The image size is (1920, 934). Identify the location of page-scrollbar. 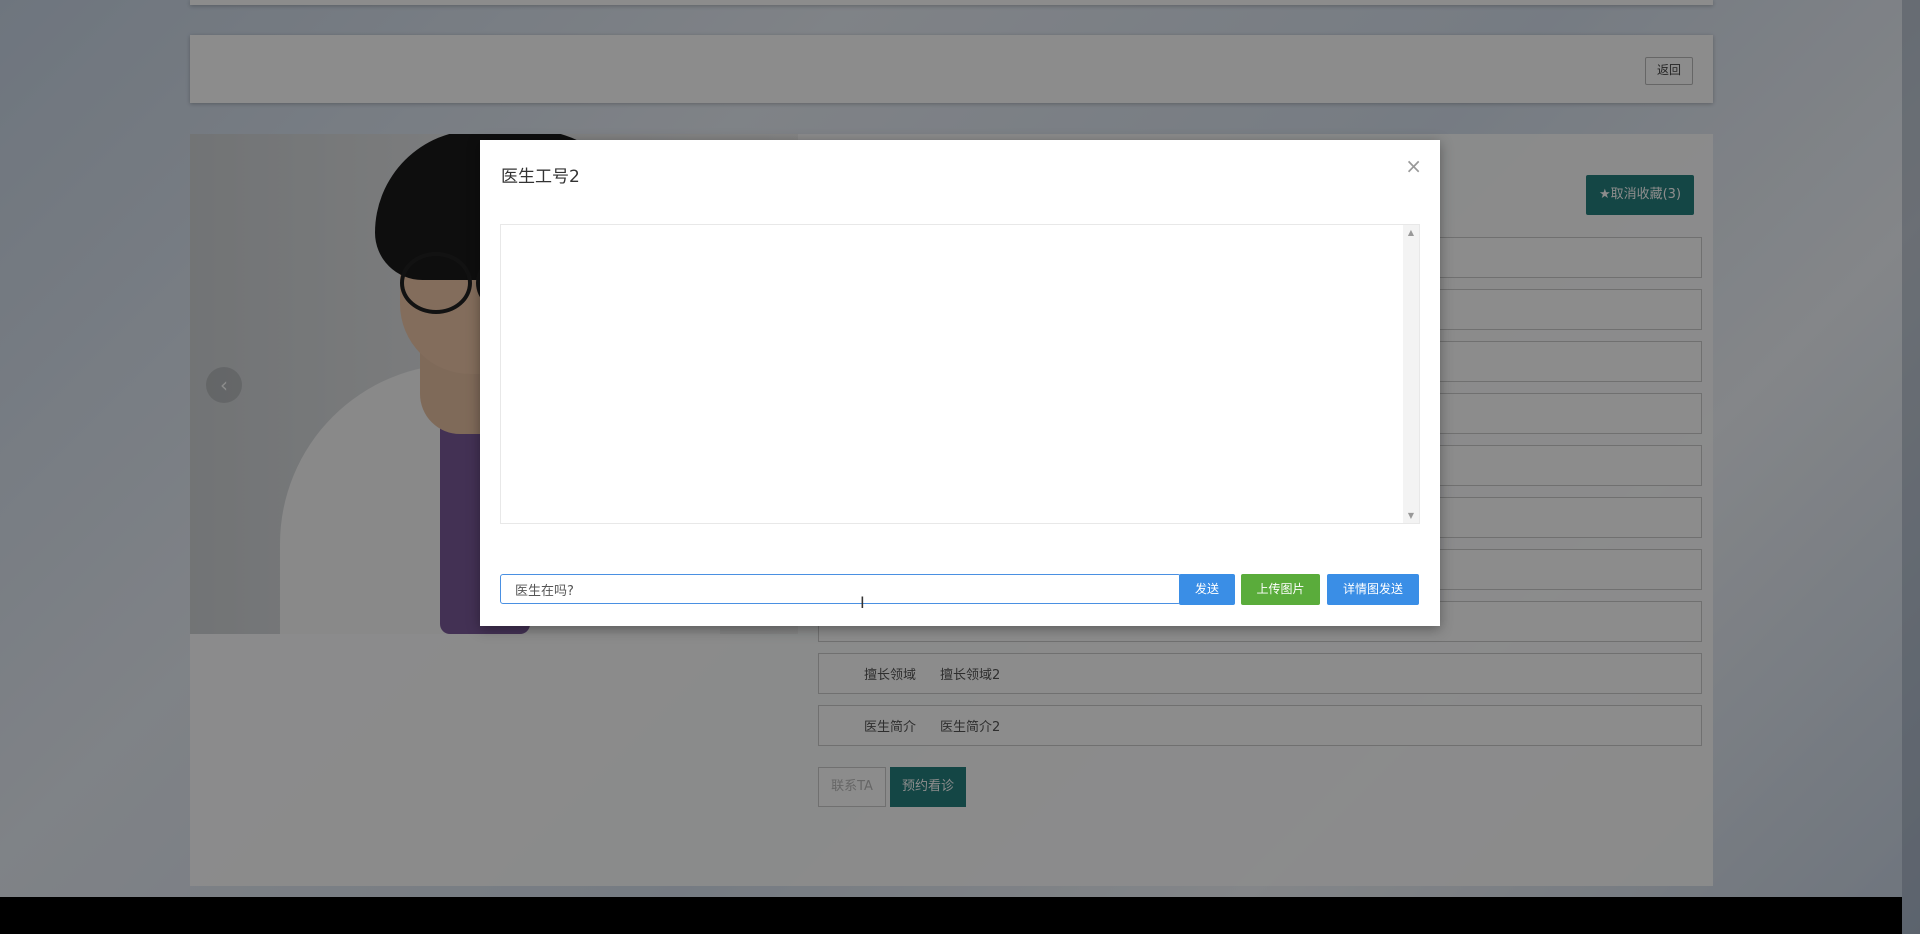
(1911, 467).